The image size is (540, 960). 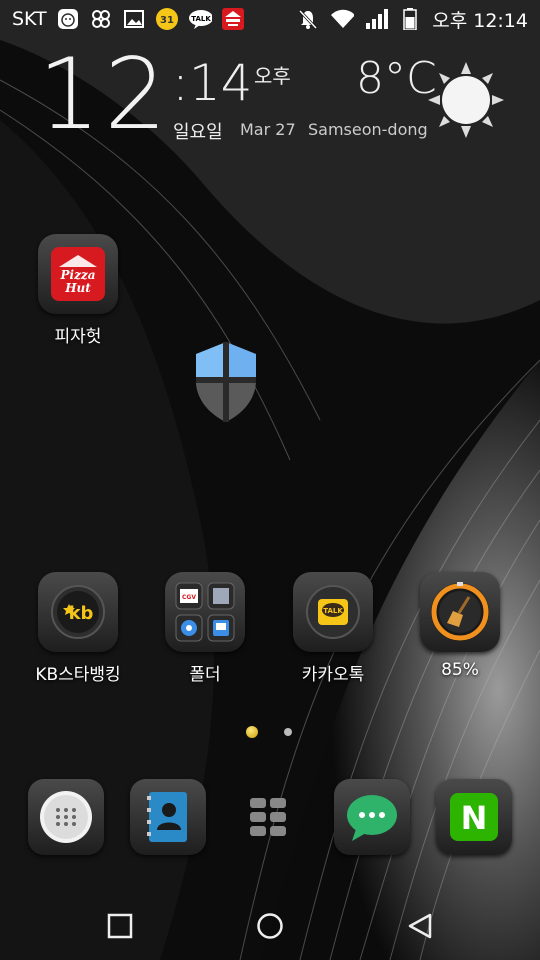 I want to click on baby-app-icon, so click(x=68, y=19).